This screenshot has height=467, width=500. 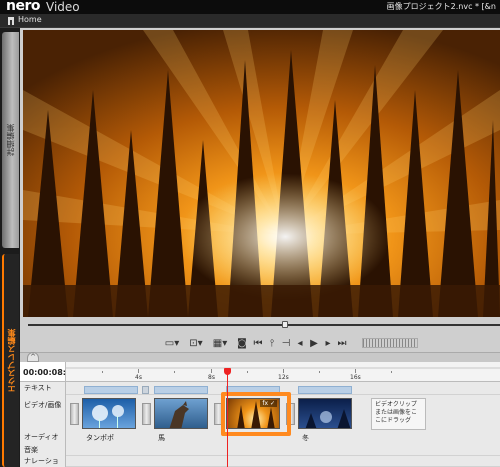 I want to click on ruler-label: 8s, so click(x=211, y=377).